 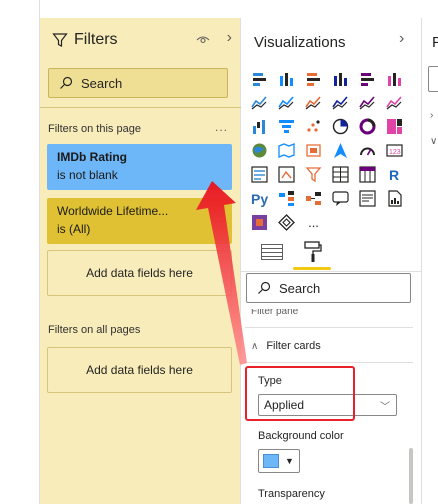 I want to click on key-influencers-icon, so click(x=286, y=198).